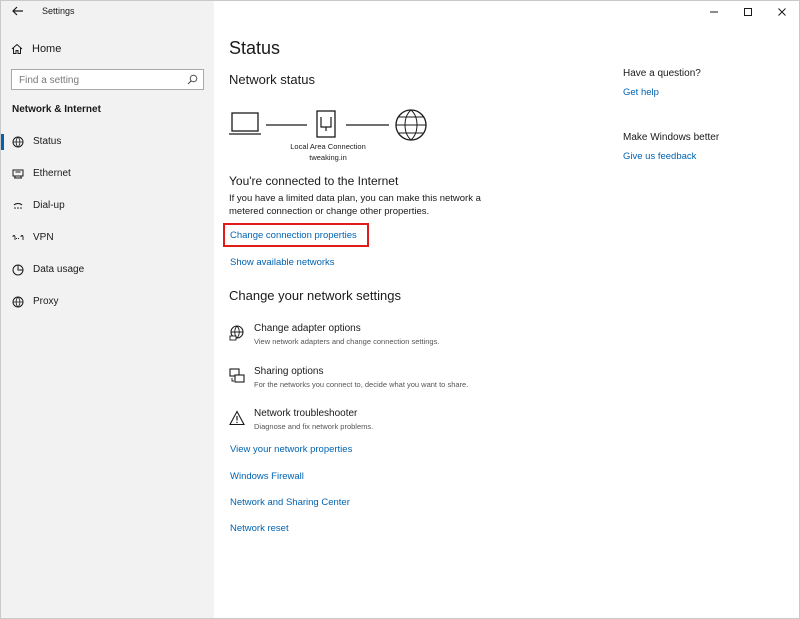 This screenshot has height=619, width=800. I want to click on setting-description: Diagnose and fix network problems., so click(314, 426).